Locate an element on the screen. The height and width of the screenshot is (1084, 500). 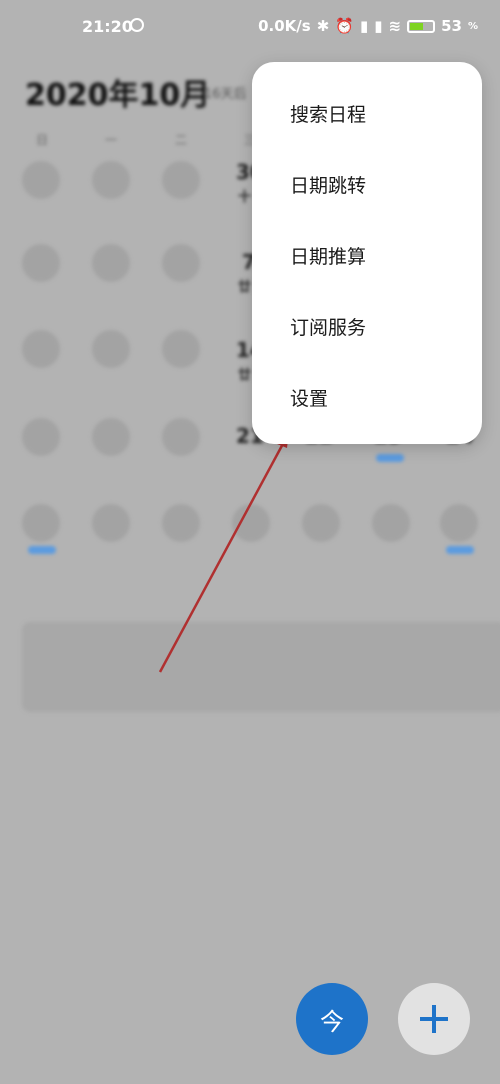
plus-icon is located at coordinates (434, 1019).